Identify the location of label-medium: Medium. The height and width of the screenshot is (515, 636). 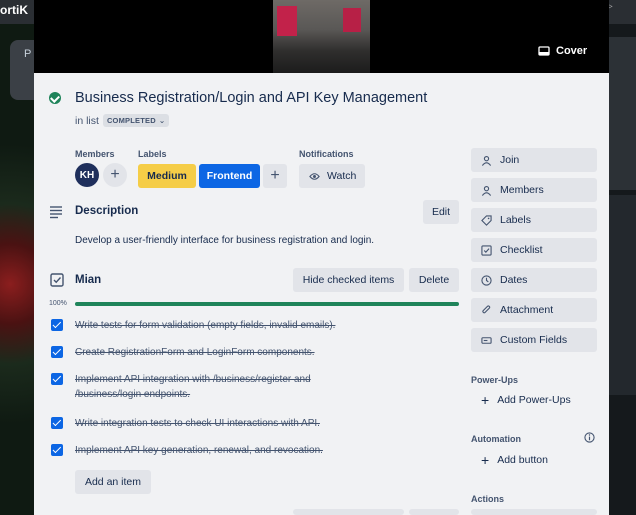
(167, 176).